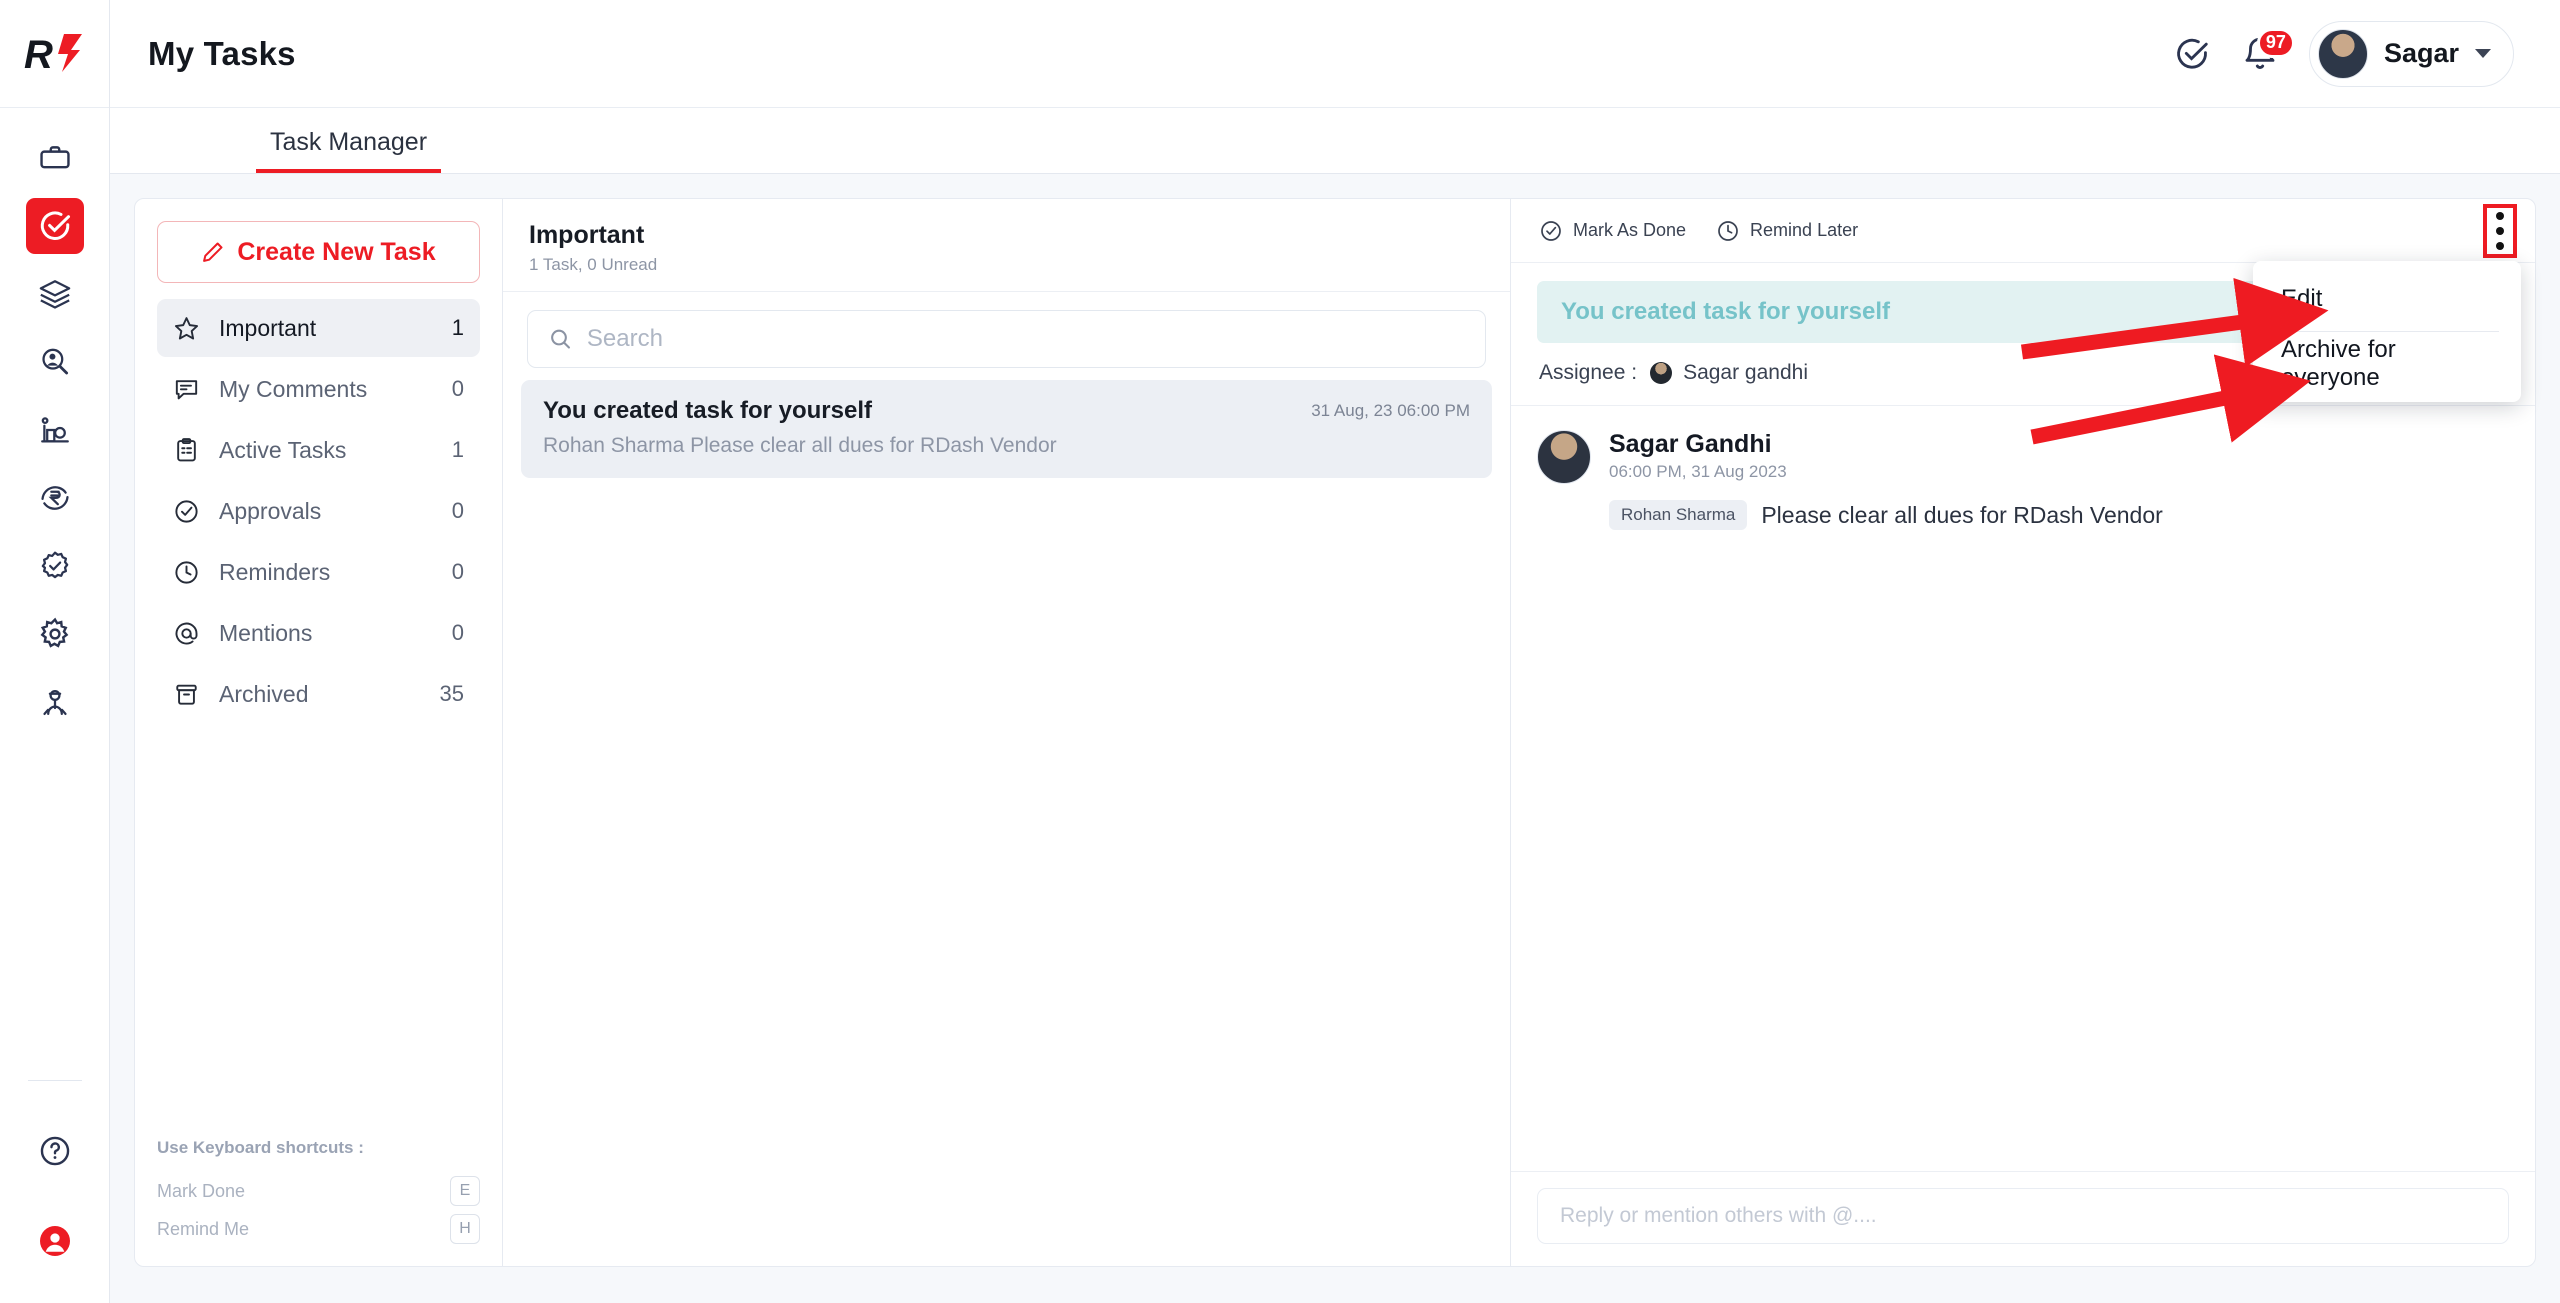 The height and width of the screenshot is (1303, 2560). What do you see at coordinates (2421, 53) in the screenshot?
I see `user-name: Sagar` at bounding box center [2421, 53].